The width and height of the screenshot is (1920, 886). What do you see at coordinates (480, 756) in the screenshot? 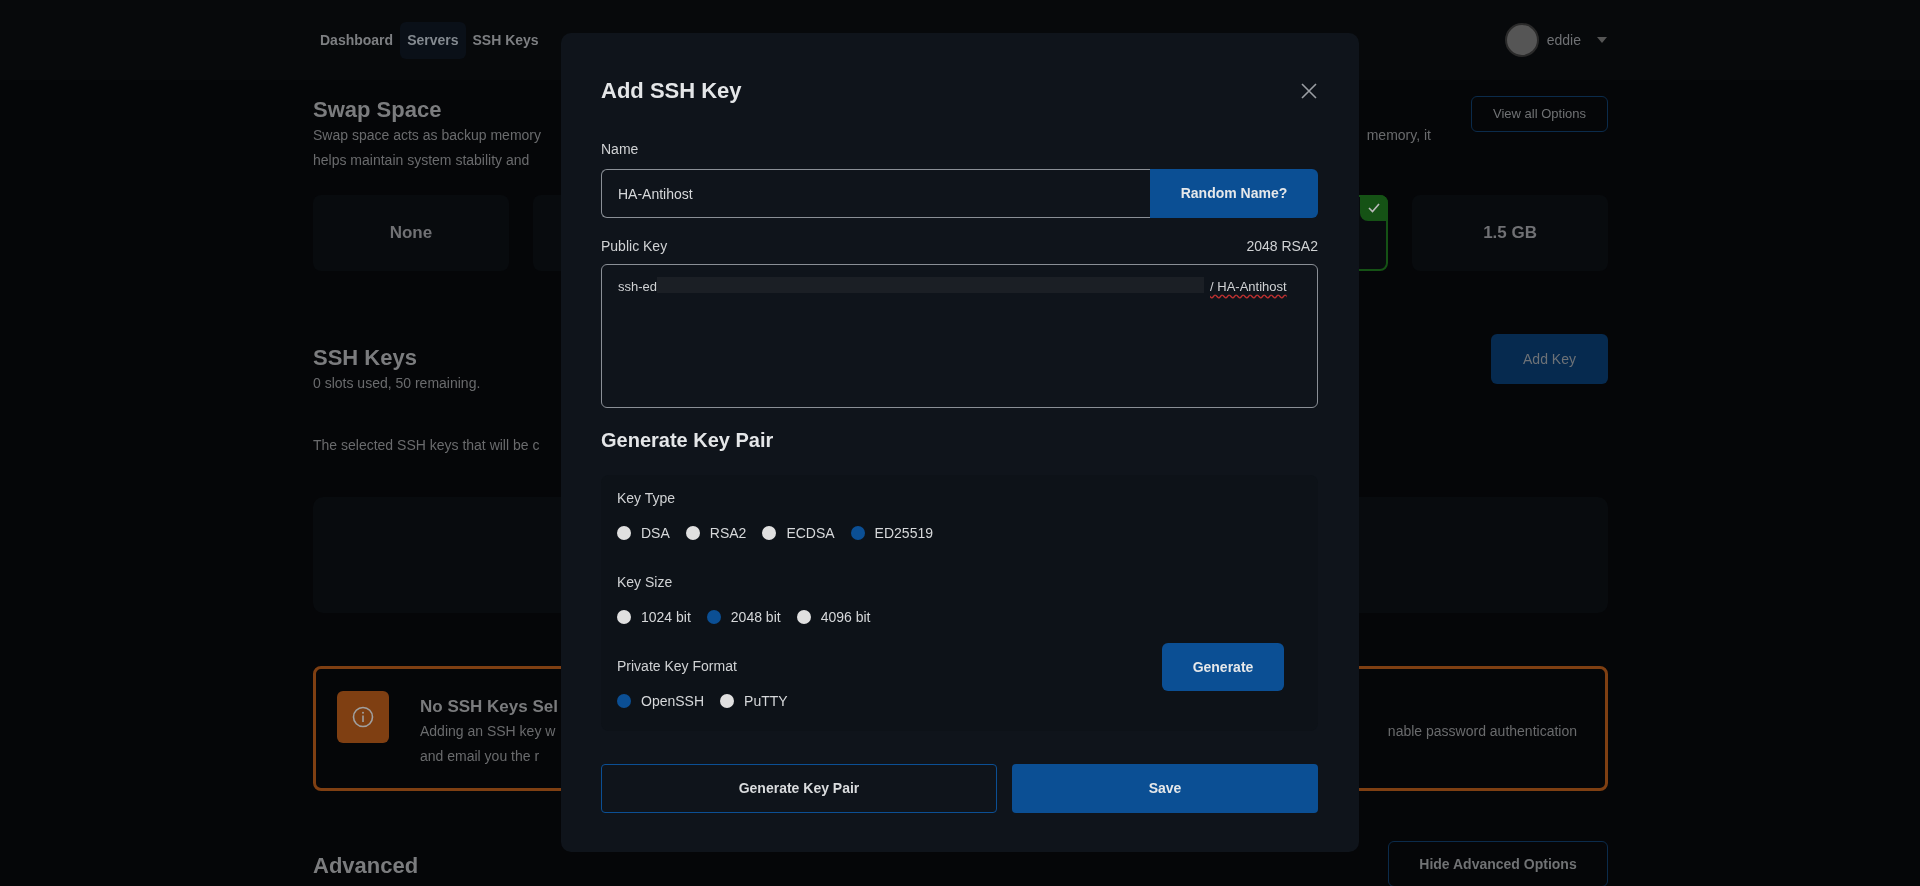
I see `alert-text: and email you the r` at bounding box center [480, 756].